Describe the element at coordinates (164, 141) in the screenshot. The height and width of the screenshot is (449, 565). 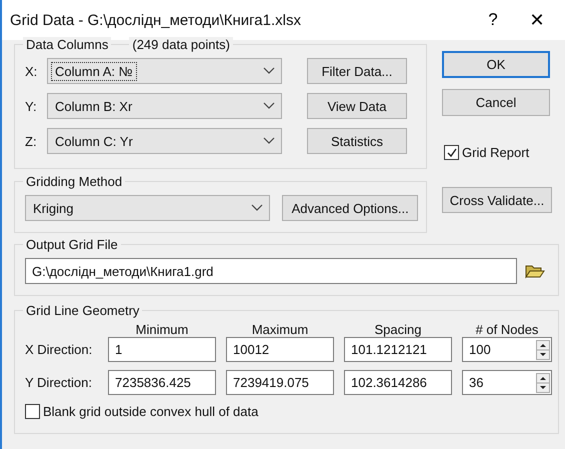
I see `column-dropdown: Column C: Yr` at that location.